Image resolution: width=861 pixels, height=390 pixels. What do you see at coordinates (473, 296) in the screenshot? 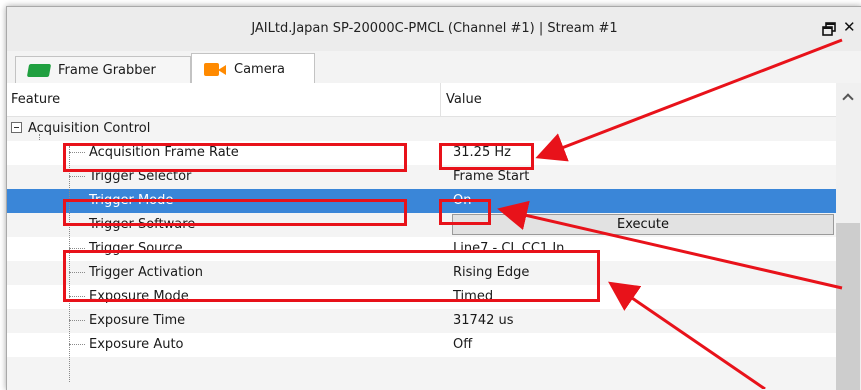
I see `feature-value: Timed` at bounding box center [473, 296].